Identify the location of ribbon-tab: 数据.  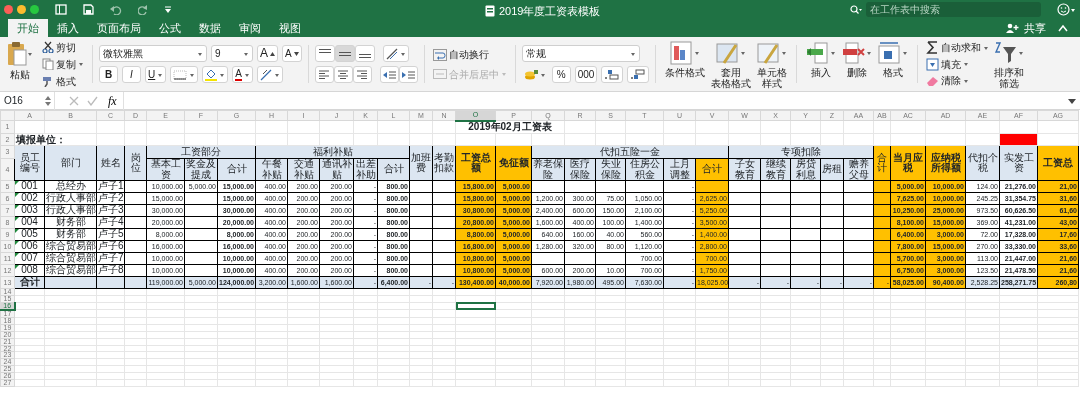
(210, 28).